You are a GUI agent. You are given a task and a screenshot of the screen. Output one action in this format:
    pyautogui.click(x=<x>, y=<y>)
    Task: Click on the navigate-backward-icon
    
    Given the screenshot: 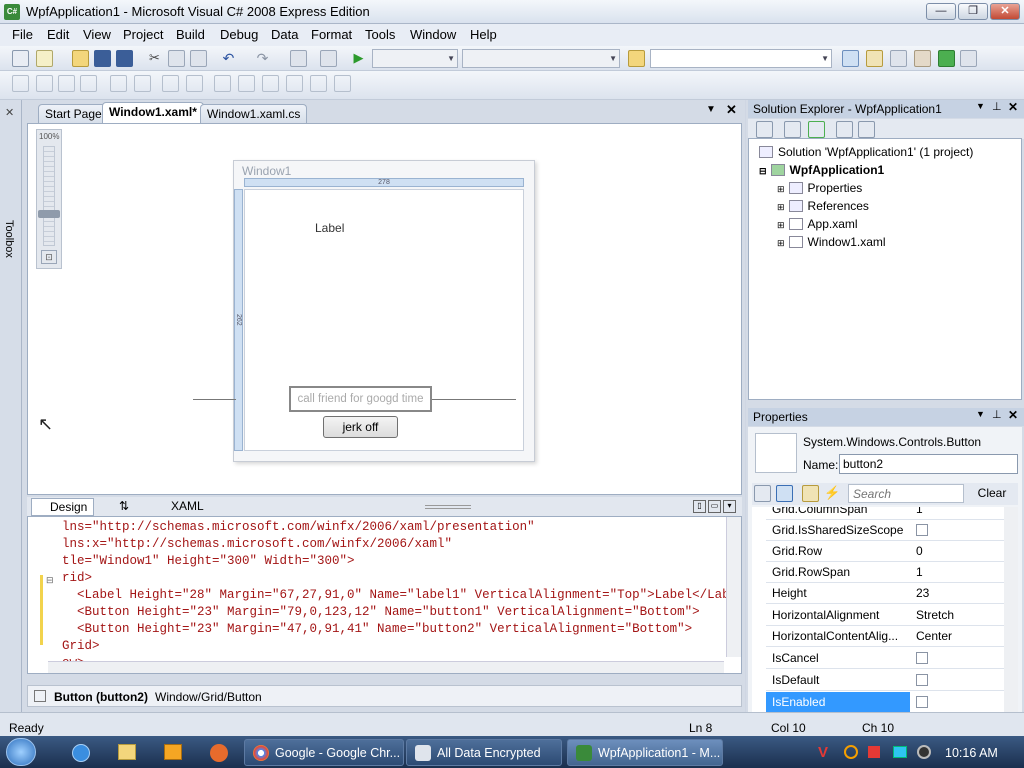 What is the action you would take?
    pyautogui.click(x=298, y=58)
    